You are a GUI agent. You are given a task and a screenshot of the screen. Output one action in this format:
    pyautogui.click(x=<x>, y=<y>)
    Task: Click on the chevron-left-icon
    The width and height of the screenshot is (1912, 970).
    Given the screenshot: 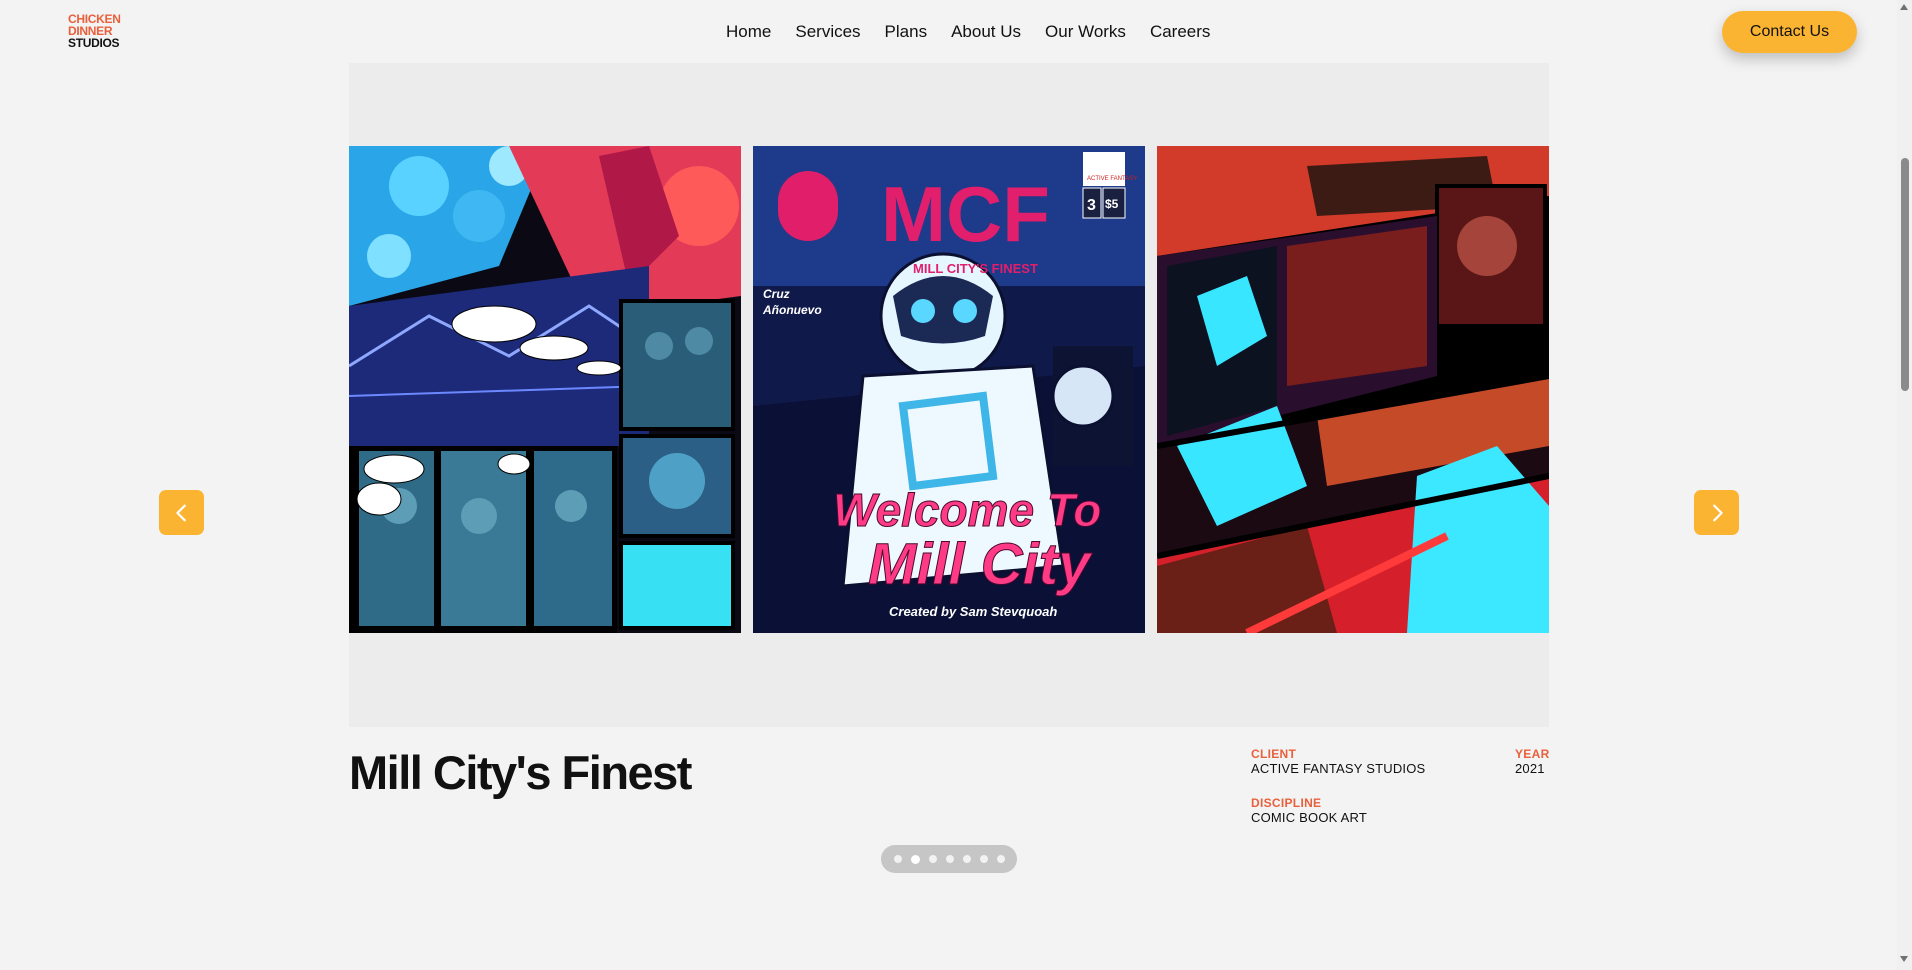 What is the action you would take?
    pyautogui.click(x=180, y=512)
    